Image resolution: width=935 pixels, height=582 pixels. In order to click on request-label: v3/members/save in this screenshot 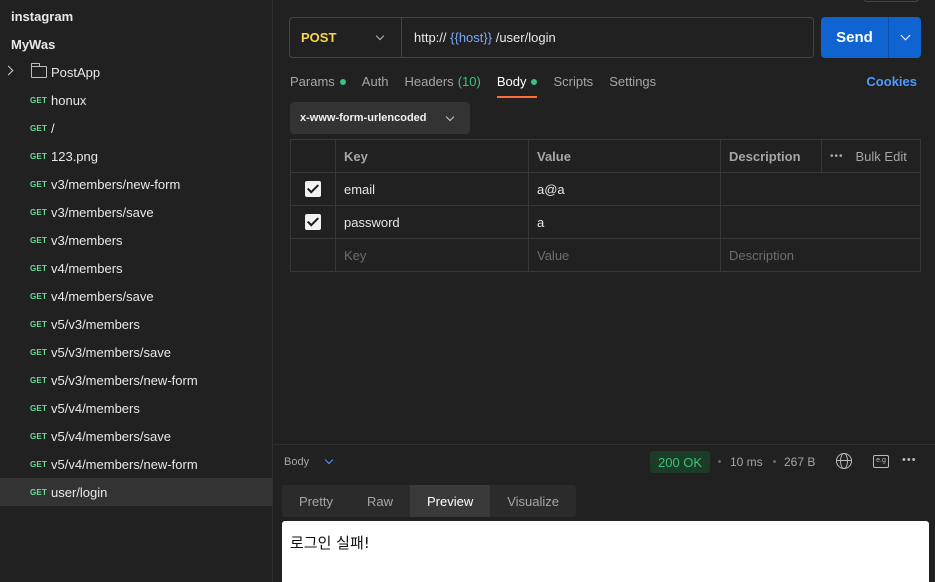, I will do `click(102, 212)`.